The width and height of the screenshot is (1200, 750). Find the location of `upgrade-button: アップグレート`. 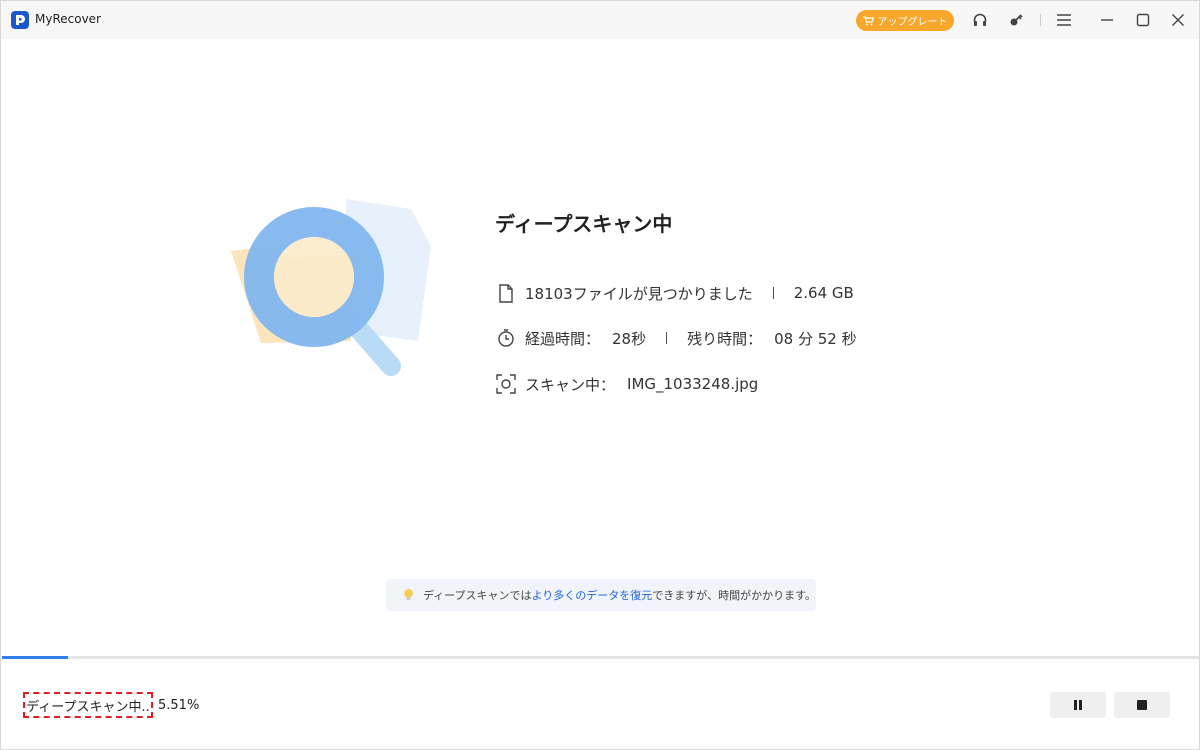

upgrade-button: アップグレート is located at coordinates (905, 20).